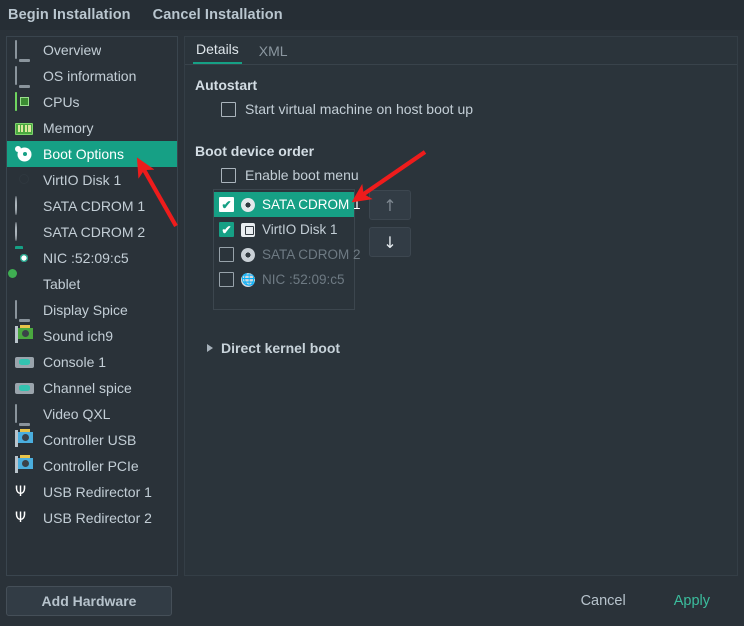 The image size is (744, 626). I want to click on footer-bar: Cancel Apply, so click(461, 601).